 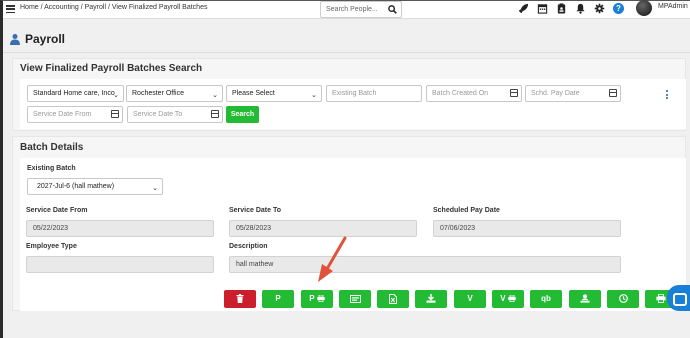 I want to click on employee-type-field, so click(x=120, y=264).